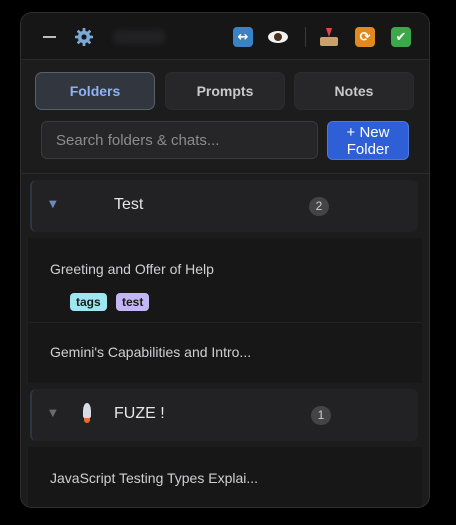 This screenshot has height=525, width=456. I want to click on minimize-icon, so click(49, 37).